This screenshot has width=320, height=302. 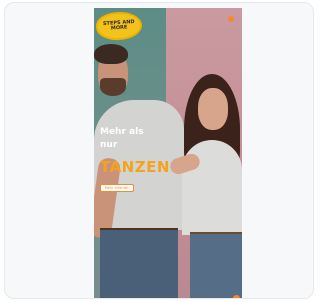 I want to click on scroll-indicator-icon, so click(x=236, y=296).